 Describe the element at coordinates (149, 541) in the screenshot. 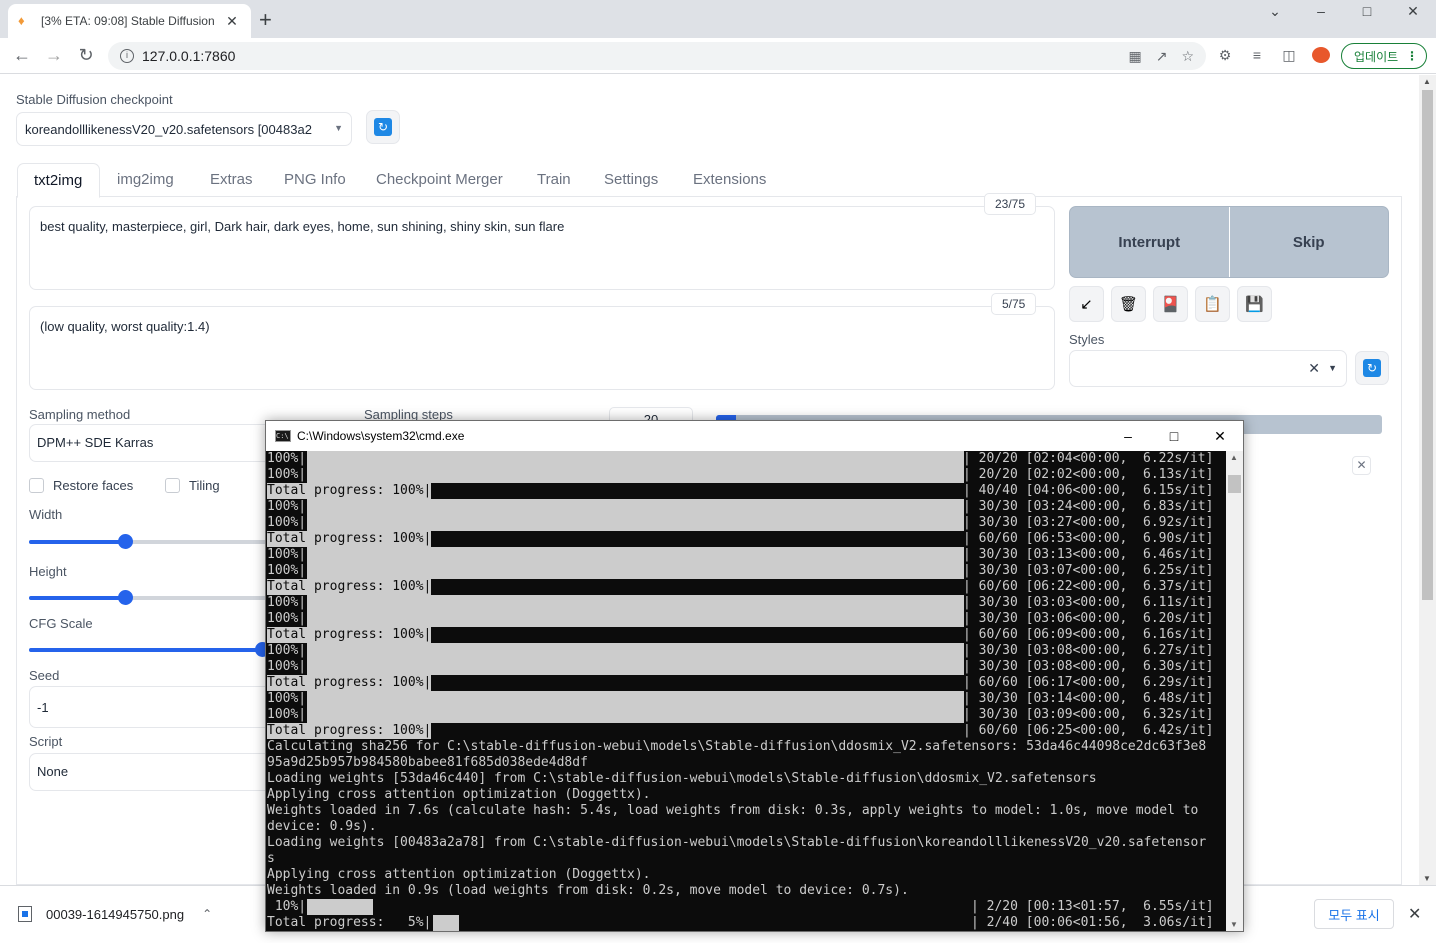

I see `width-slider` at that location.